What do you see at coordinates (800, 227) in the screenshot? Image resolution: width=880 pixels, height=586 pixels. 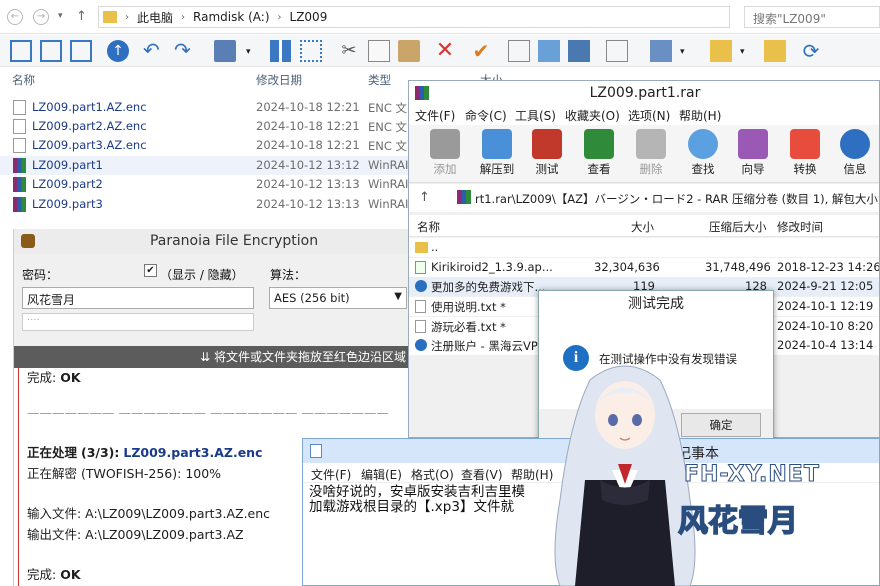 I see `column-modified: 修改时间` at bounding box center [800, 227].